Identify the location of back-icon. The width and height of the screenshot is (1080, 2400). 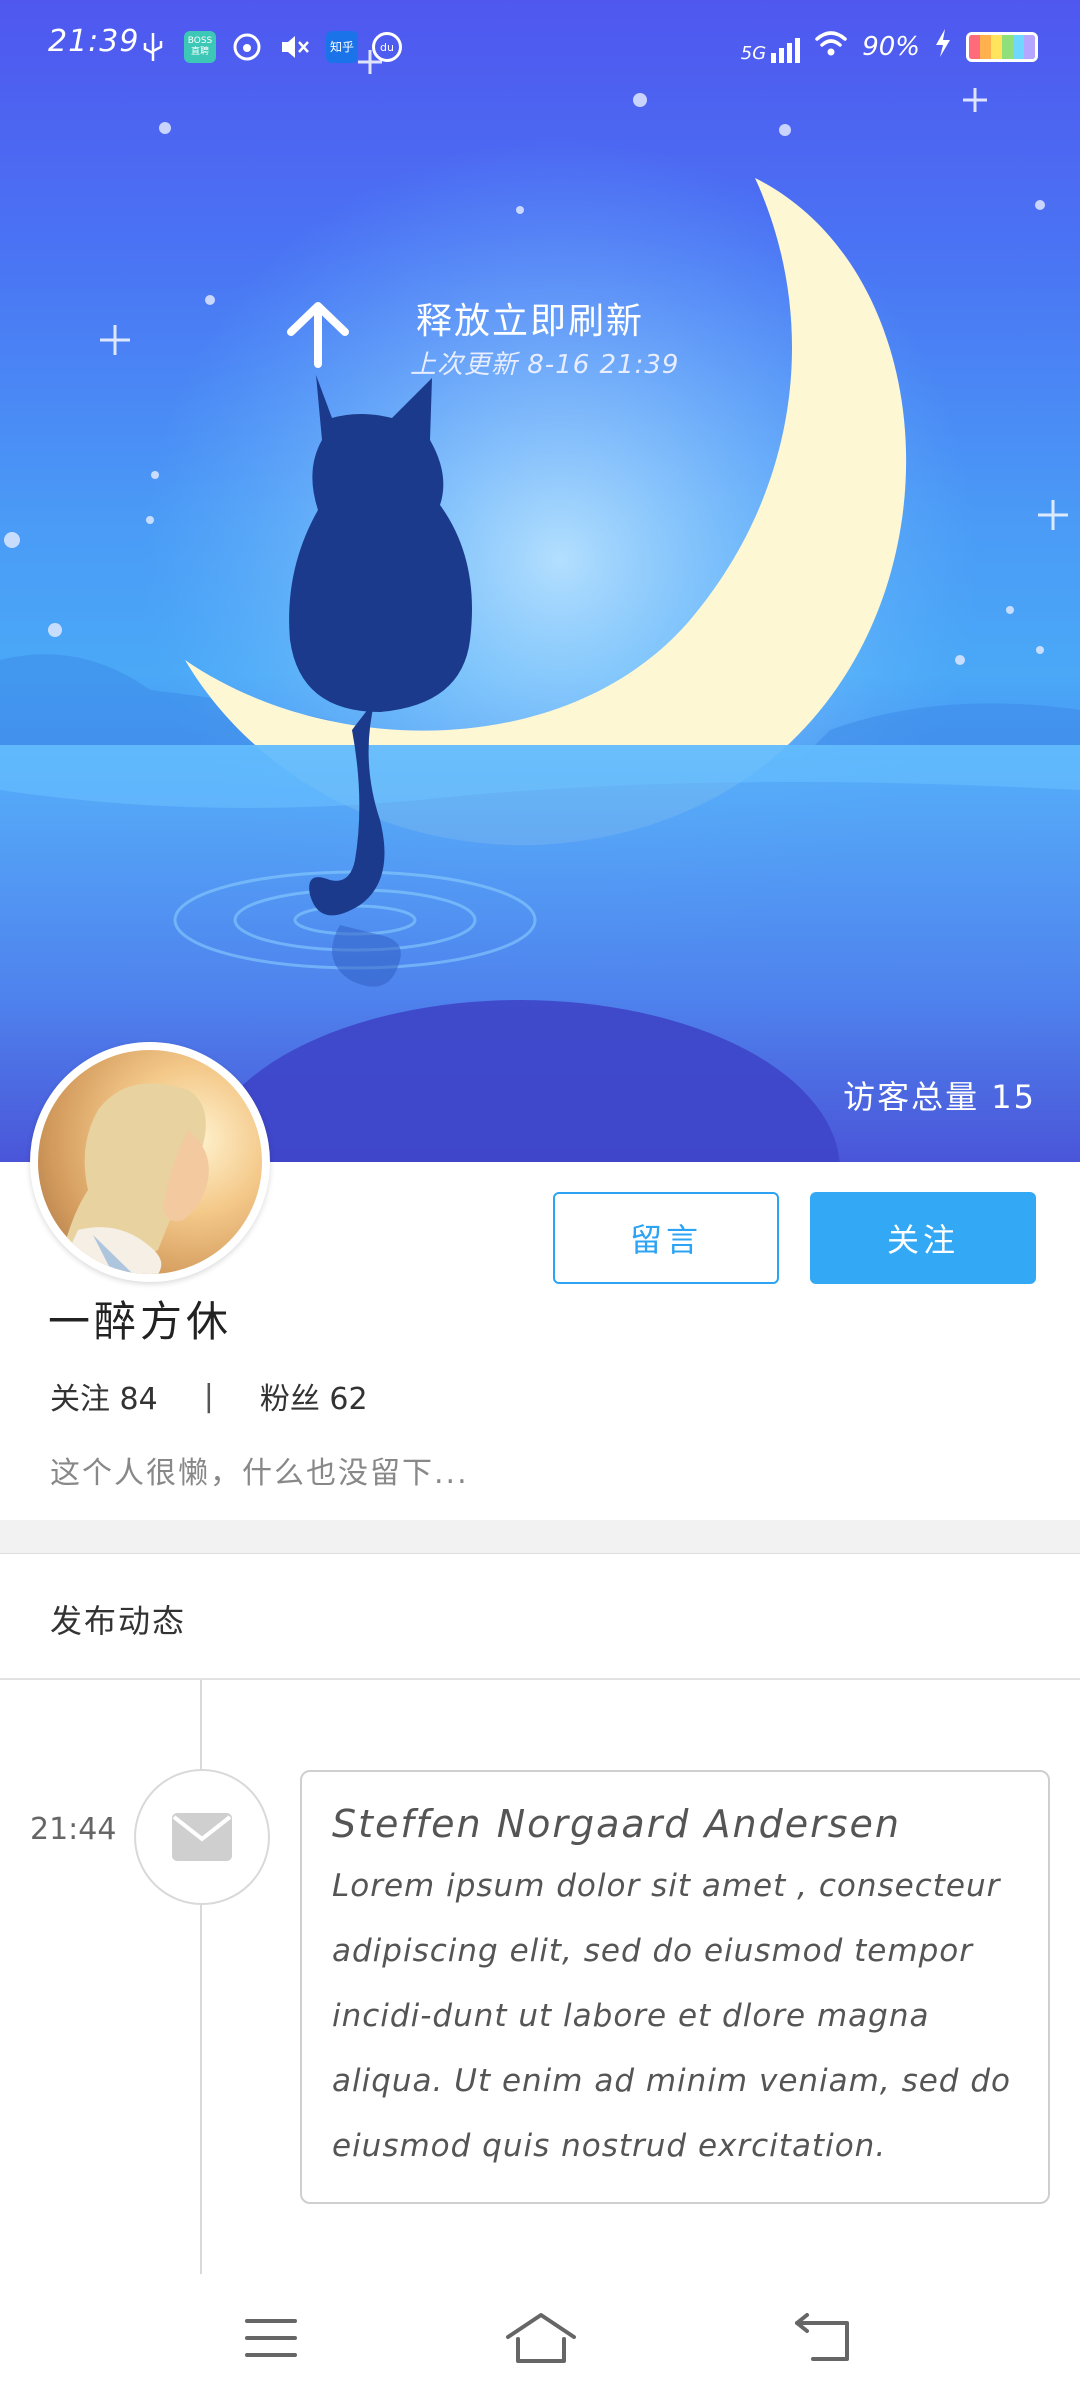
(823, 2338).